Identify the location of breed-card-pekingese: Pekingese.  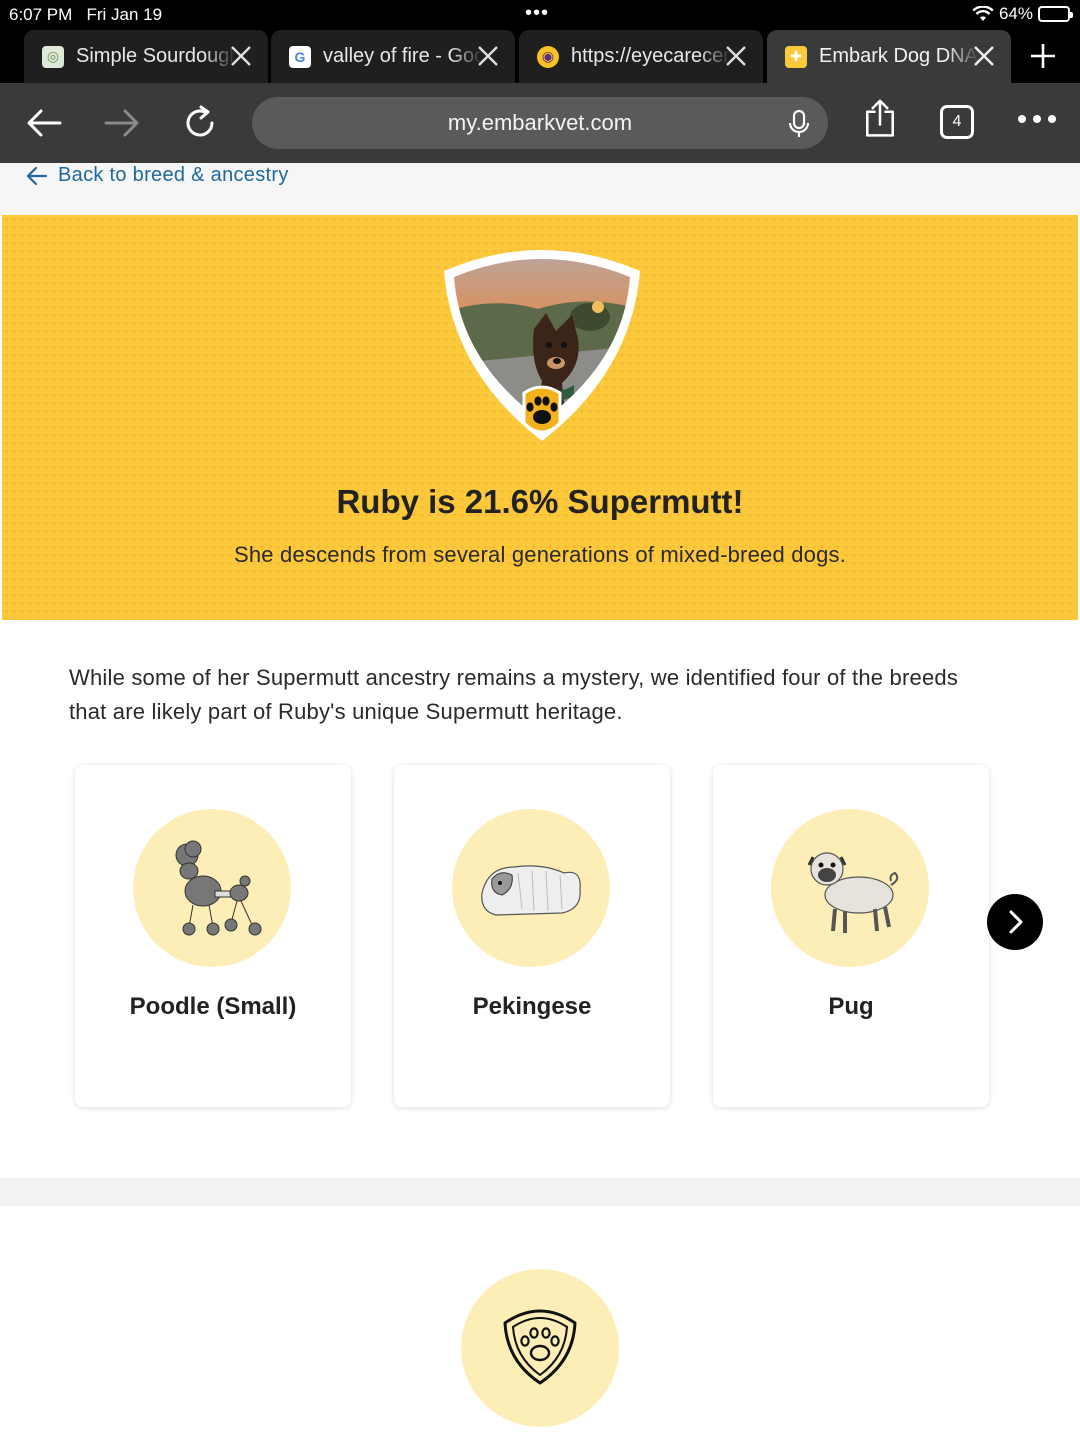
(532, 936).